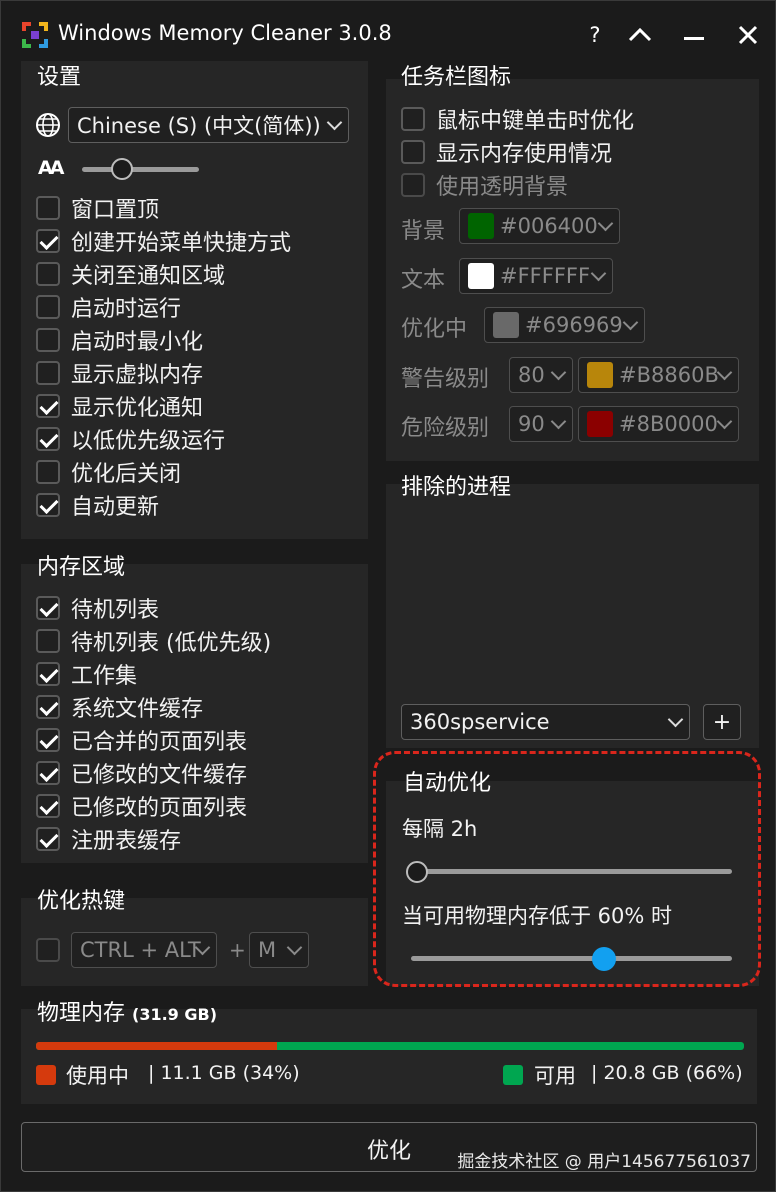  Describe the element at coordinates (481, 276) in the screenshot. I see `text-color-swatch` at that location.